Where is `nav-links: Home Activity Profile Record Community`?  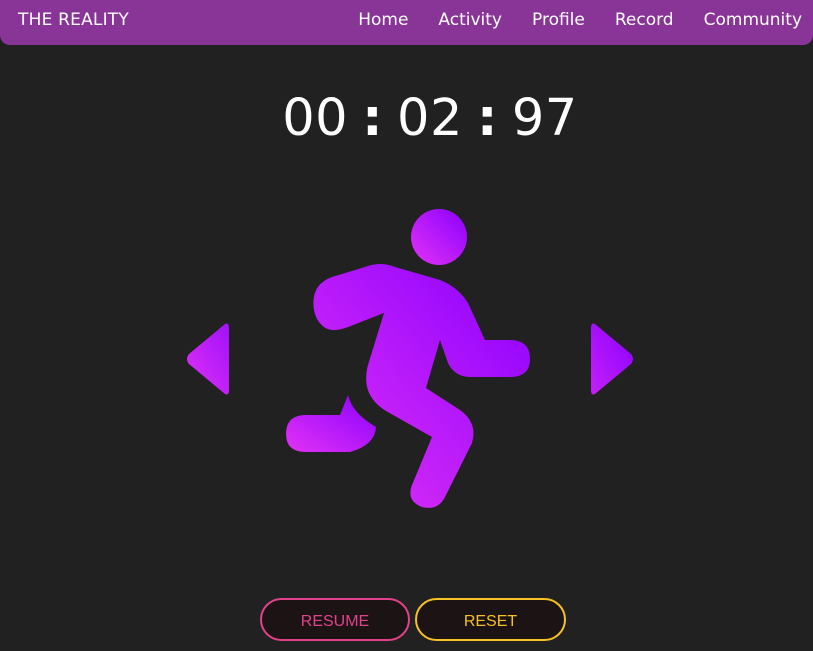 nav-links: Home Activity Profile Record Community is located at coordinates (565, 20).